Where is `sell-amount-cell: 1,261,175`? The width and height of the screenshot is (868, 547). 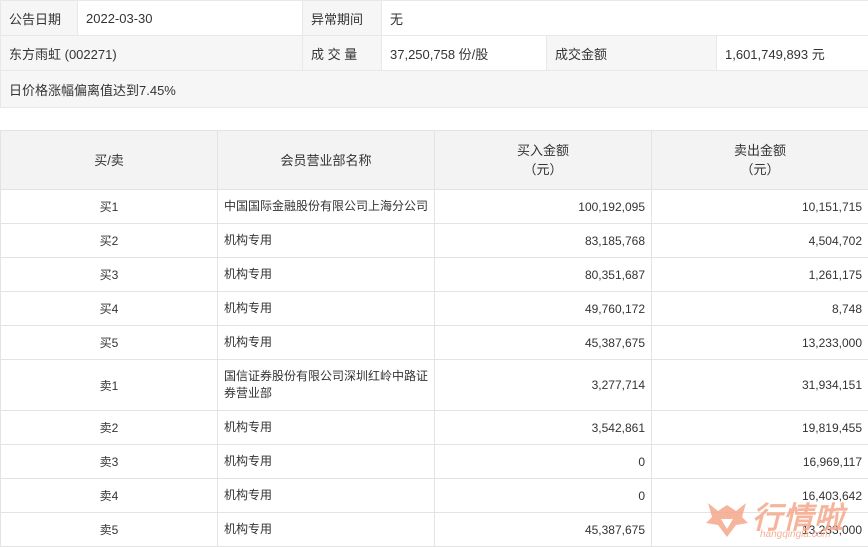 sell-amount-cell: 1,261,175 is located at coordinates (760, 275).